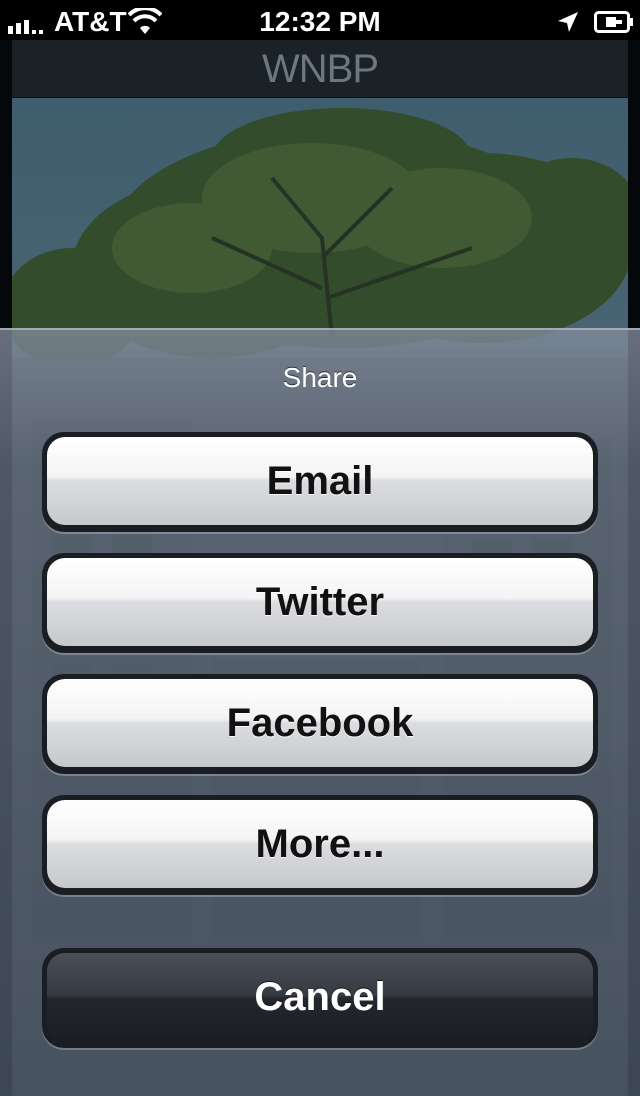  I want to click on clock: 12:32 PM, so click(320, 21).